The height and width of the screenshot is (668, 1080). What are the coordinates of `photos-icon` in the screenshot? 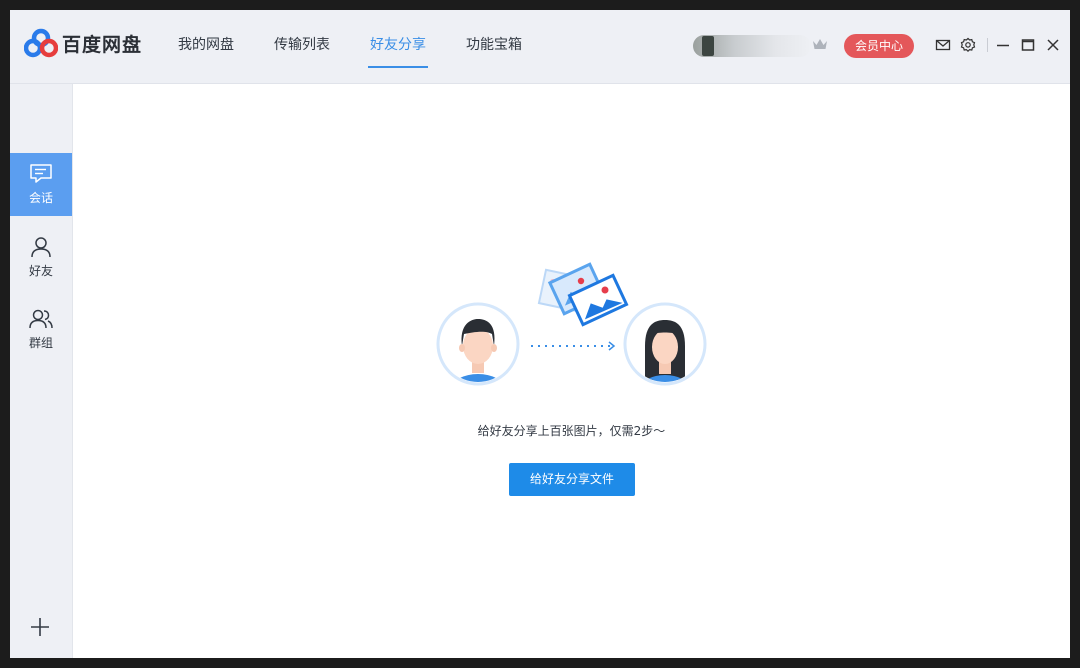 It's located at (583, 294).